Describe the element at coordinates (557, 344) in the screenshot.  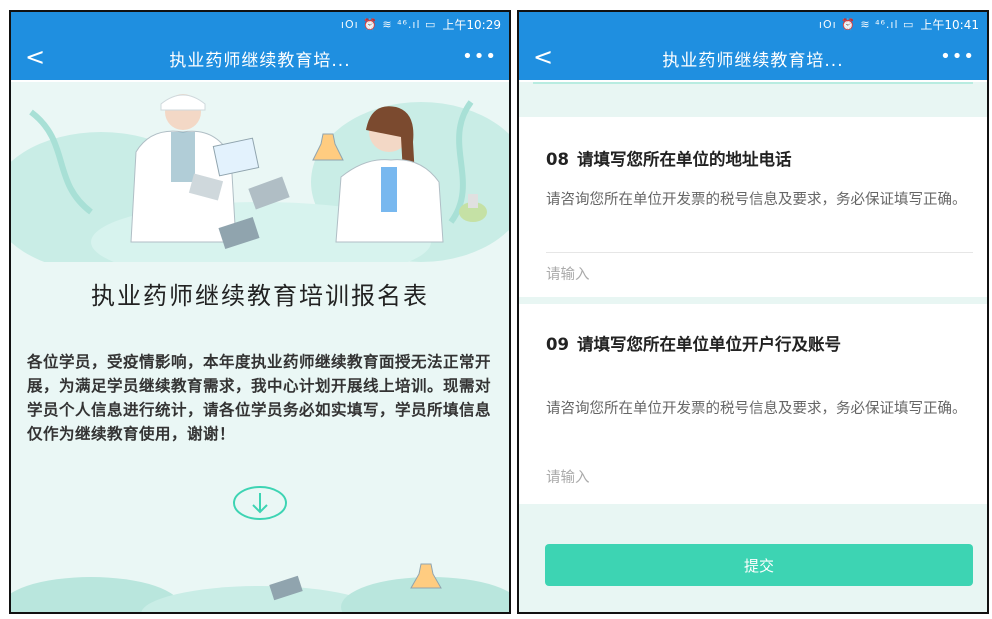
I see `question-number: 09` at that location.